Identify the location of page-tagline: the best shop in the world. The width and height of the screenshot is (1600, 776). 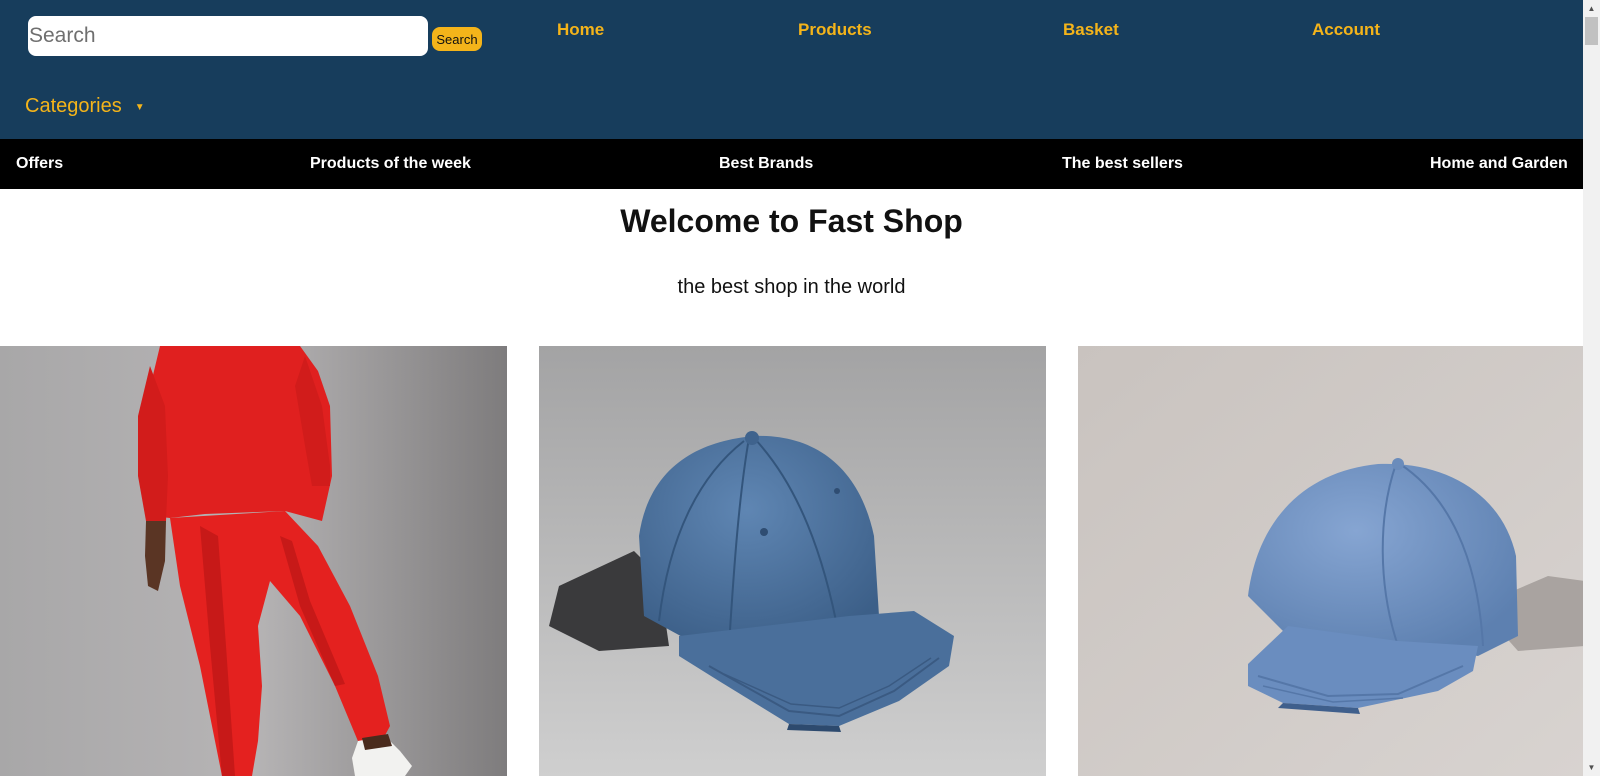
(791, 287).